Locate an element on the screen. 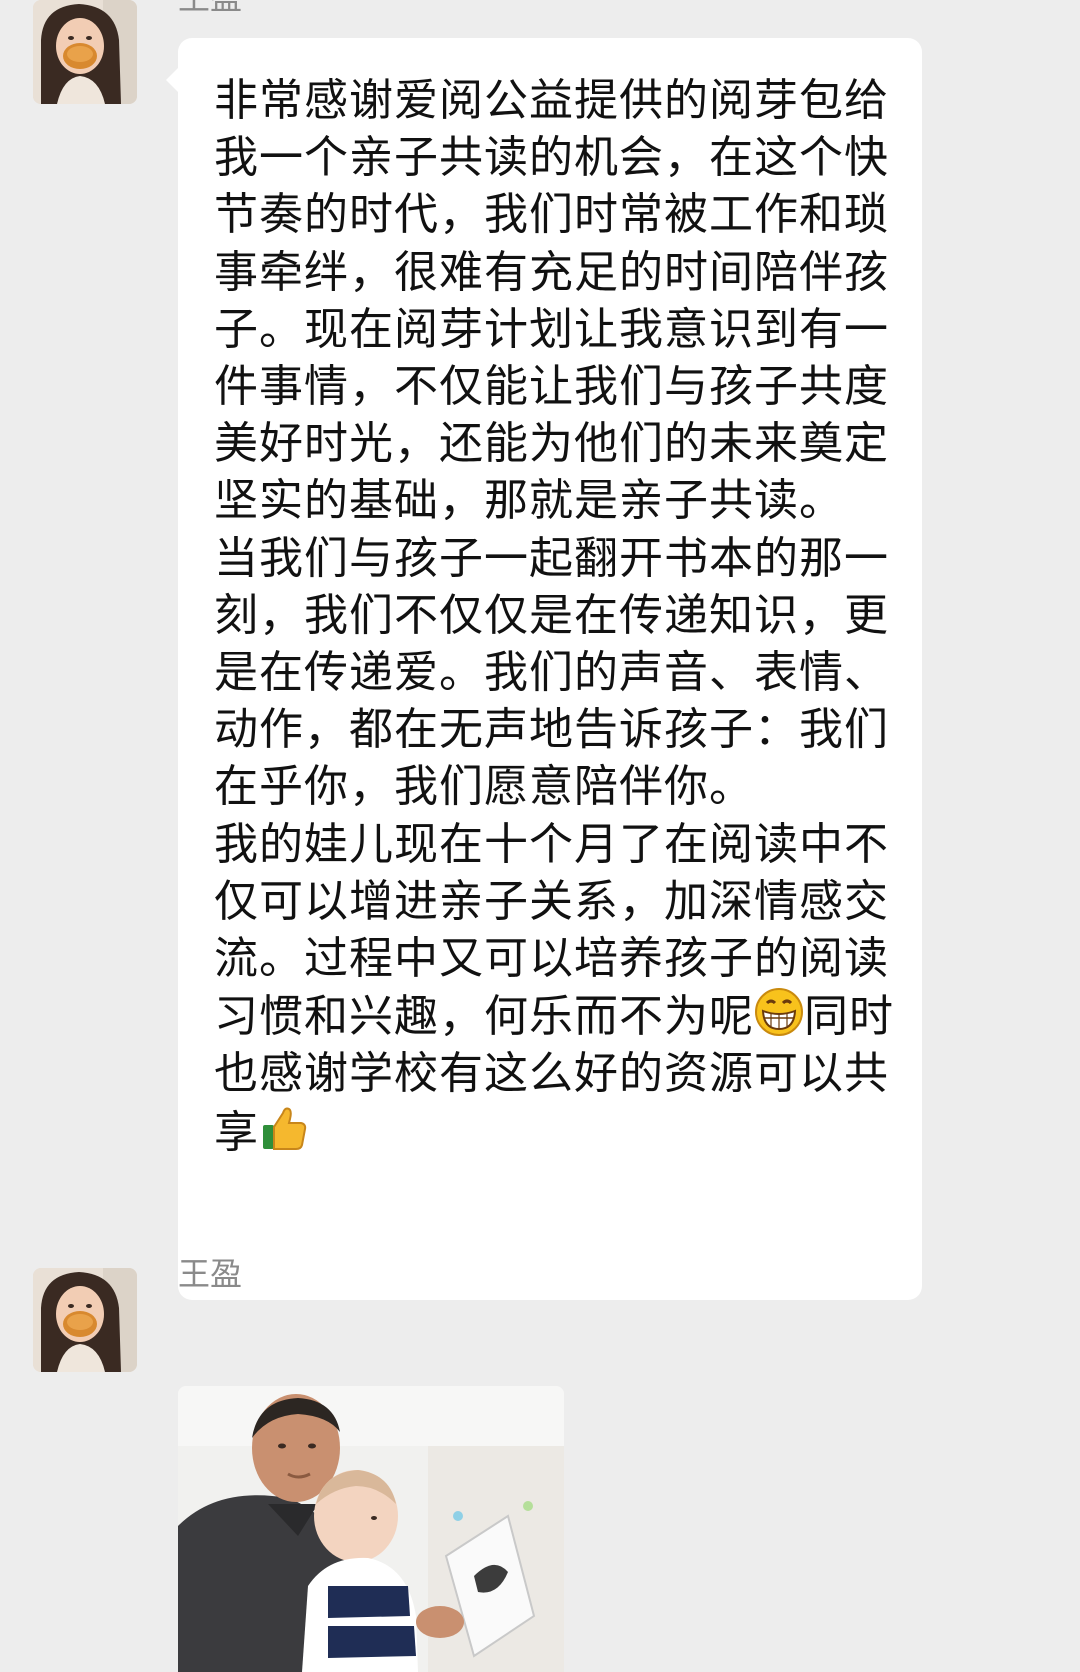 This screenshot has width=1080, height=1672. message-image is located at coordinates (371, 1529).